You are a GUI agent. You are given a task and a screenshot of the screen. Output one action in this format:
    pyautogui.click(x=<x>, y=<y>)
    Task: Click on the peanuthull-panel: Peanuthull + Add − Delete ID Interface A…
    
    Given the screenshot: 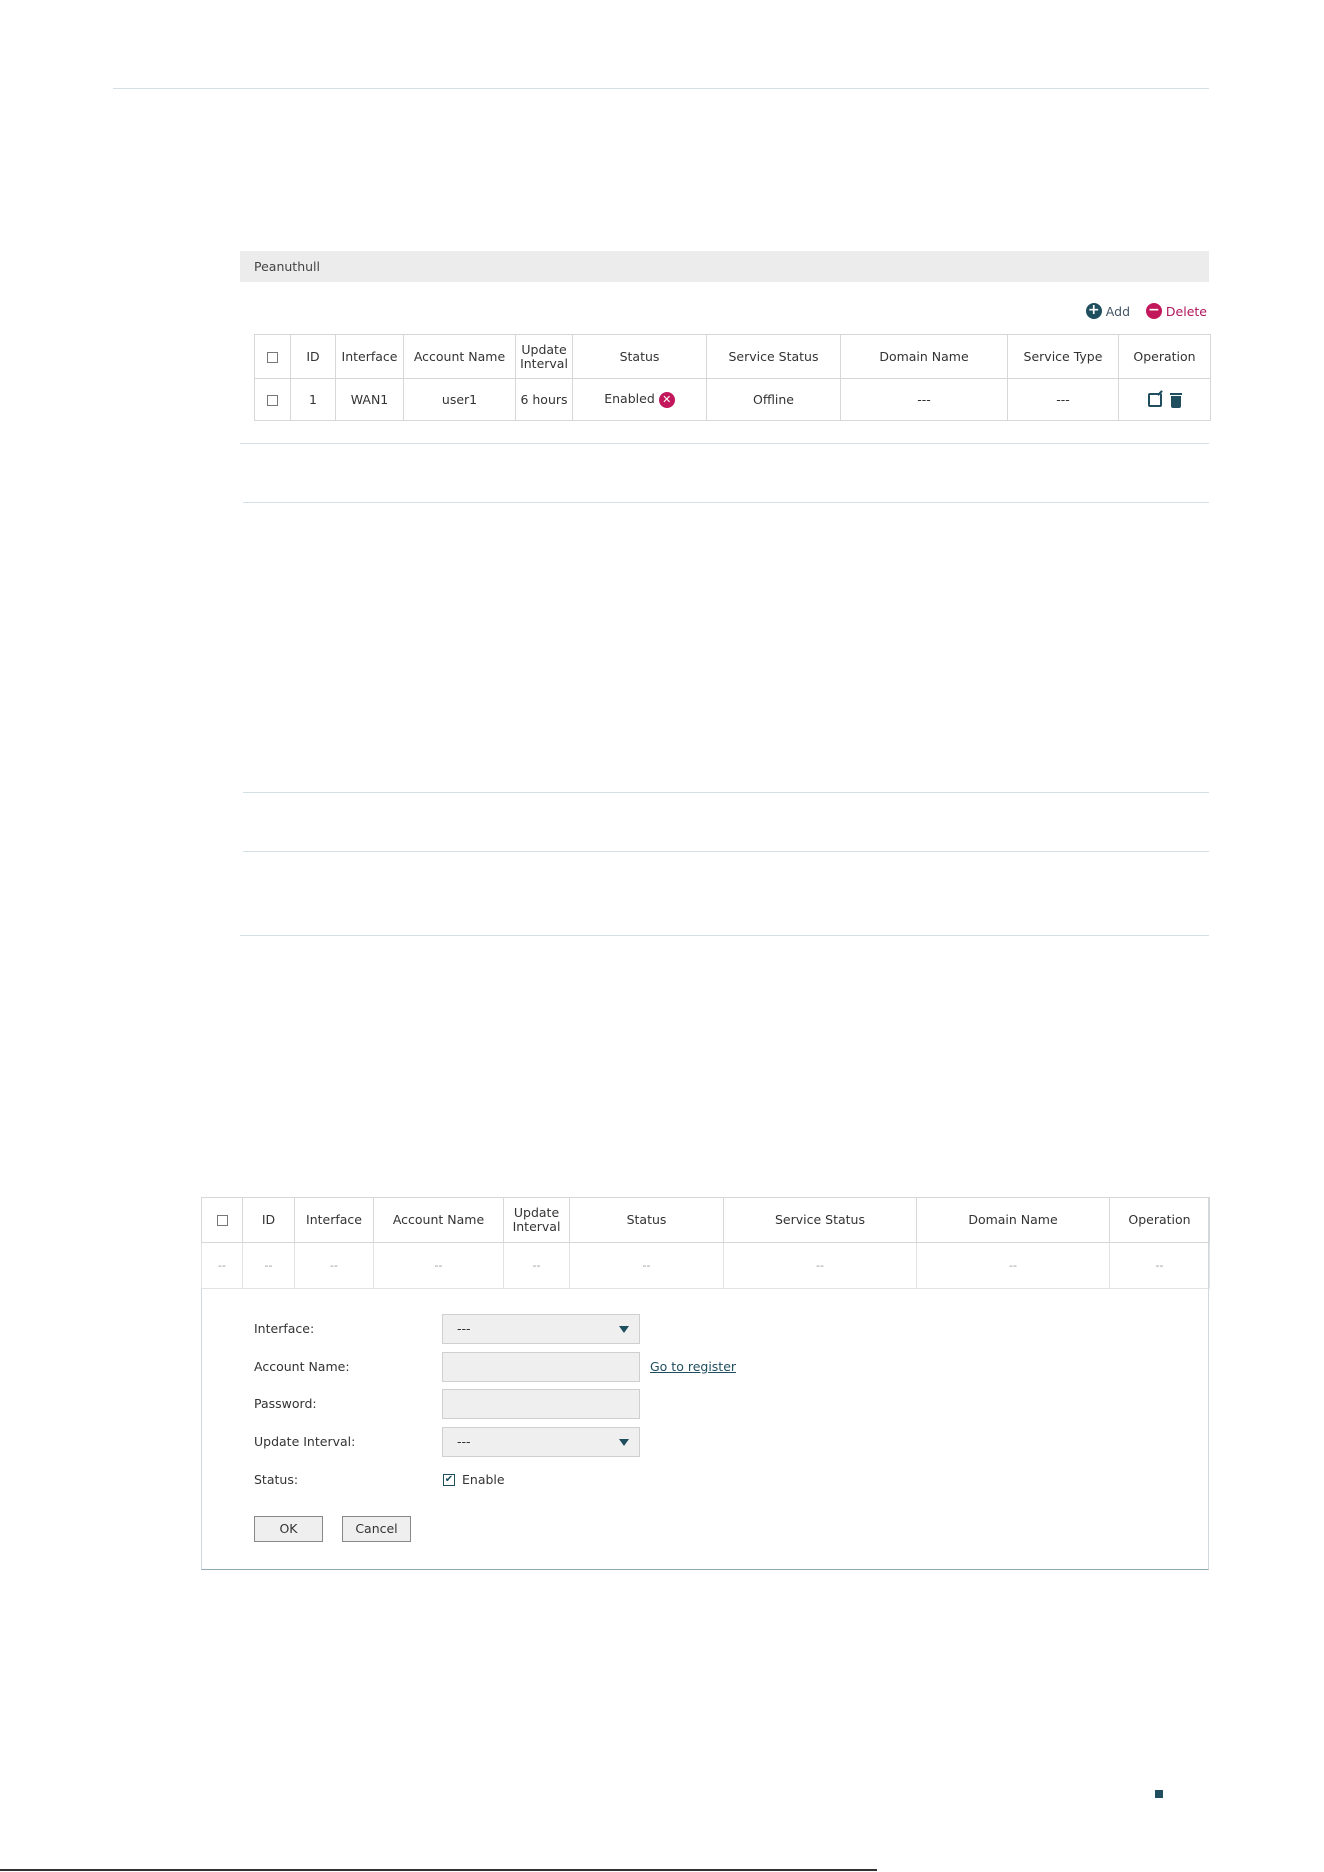 What is the action you would take?
    pyautogui.click(x=725, y=336)
    